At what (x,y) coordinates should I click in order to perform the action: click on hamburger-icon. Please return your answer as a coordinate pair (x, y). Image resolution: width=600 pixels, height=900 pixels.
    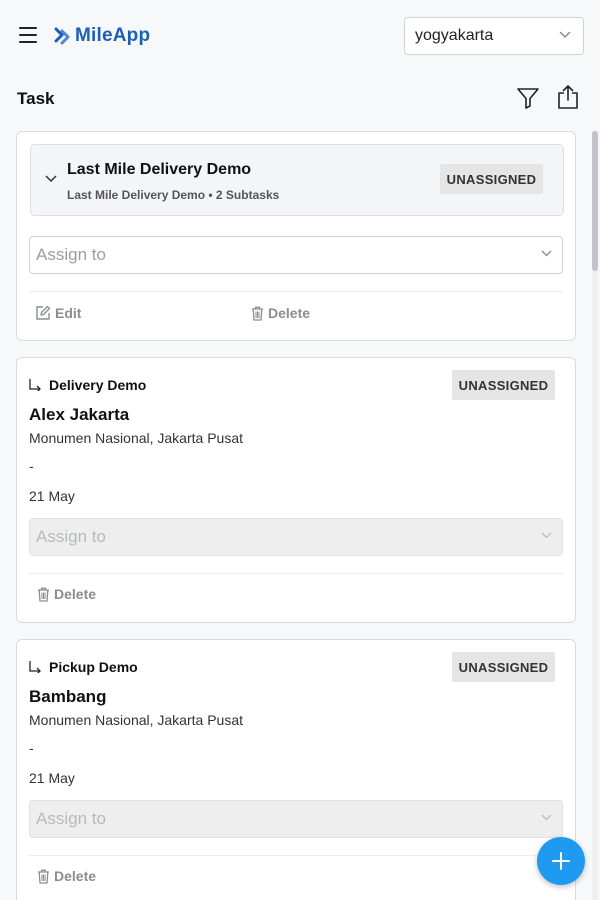
    Looking at the image, I should click on (28, 35).